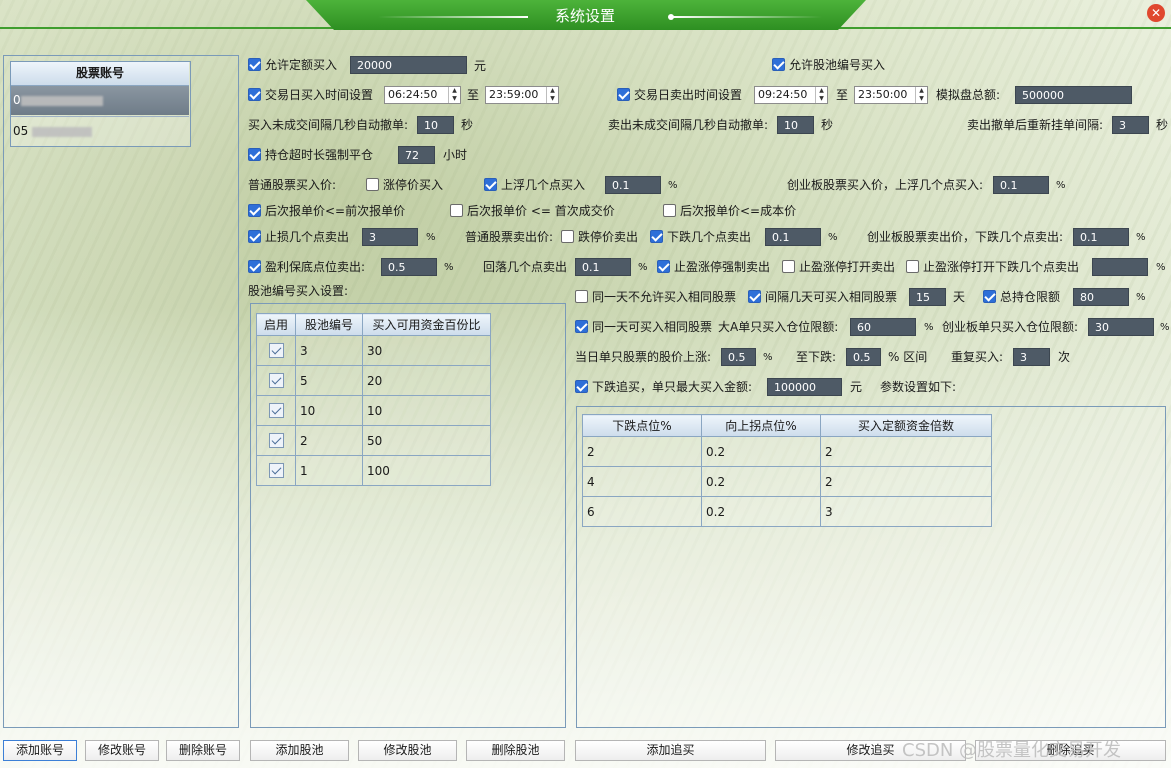  What do you see at coordinates (413, 185) in the screenshot?
I see `limit-up-buy-label: 涨停价买入` at bounding box center [413, 185].